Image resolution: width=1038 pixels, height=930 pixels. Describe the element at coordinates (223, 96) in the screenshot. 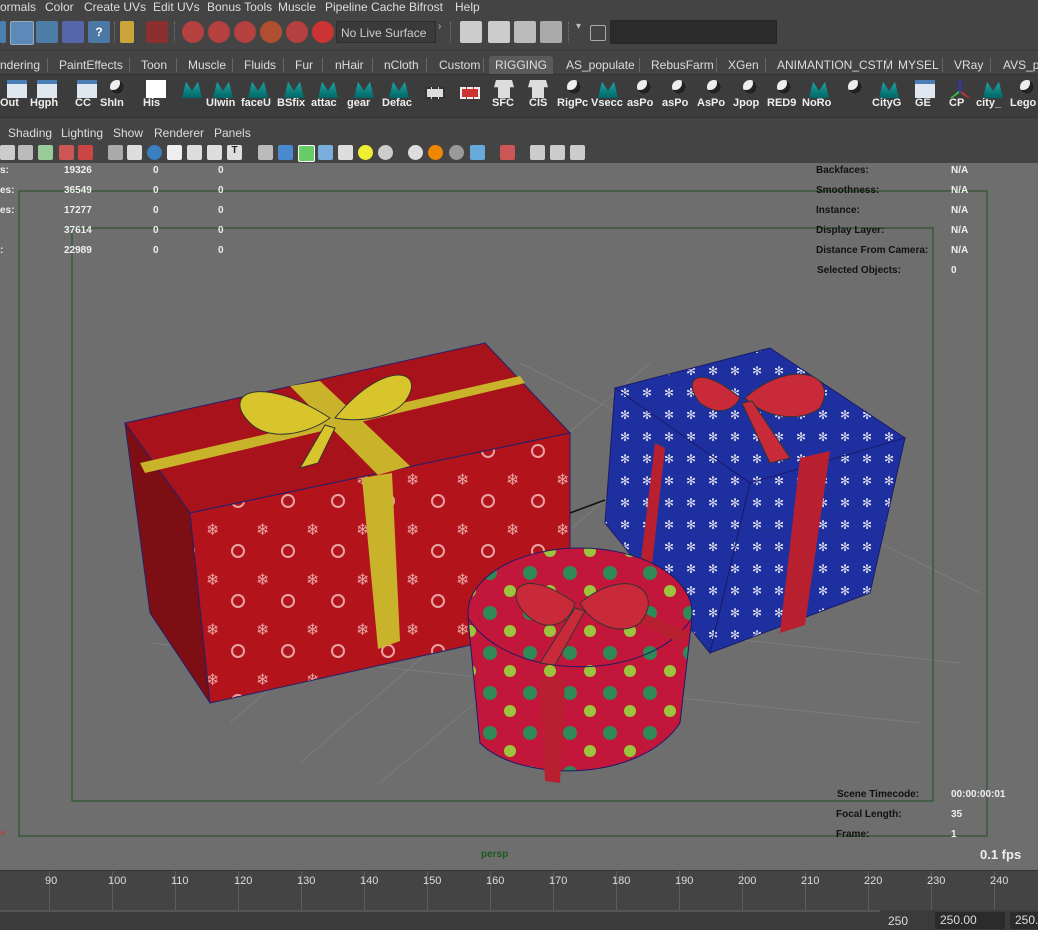

I see `shelf-button-uiwin: UIwin` at that location.